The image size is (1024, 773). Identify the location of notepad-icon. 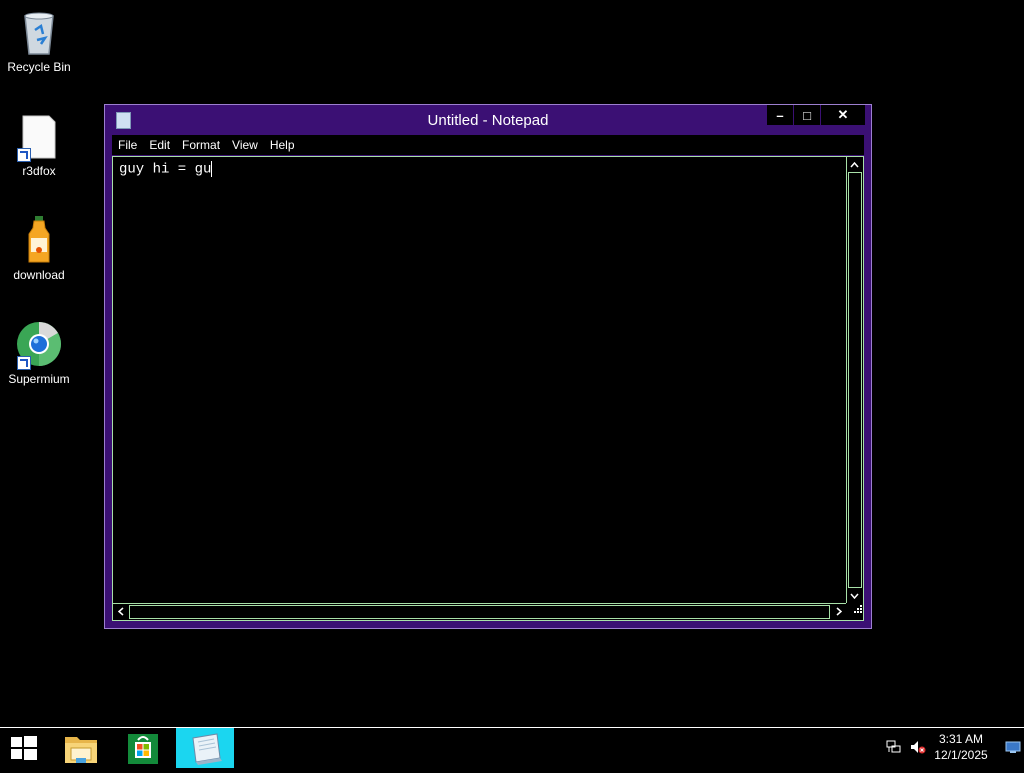
(207, 749).